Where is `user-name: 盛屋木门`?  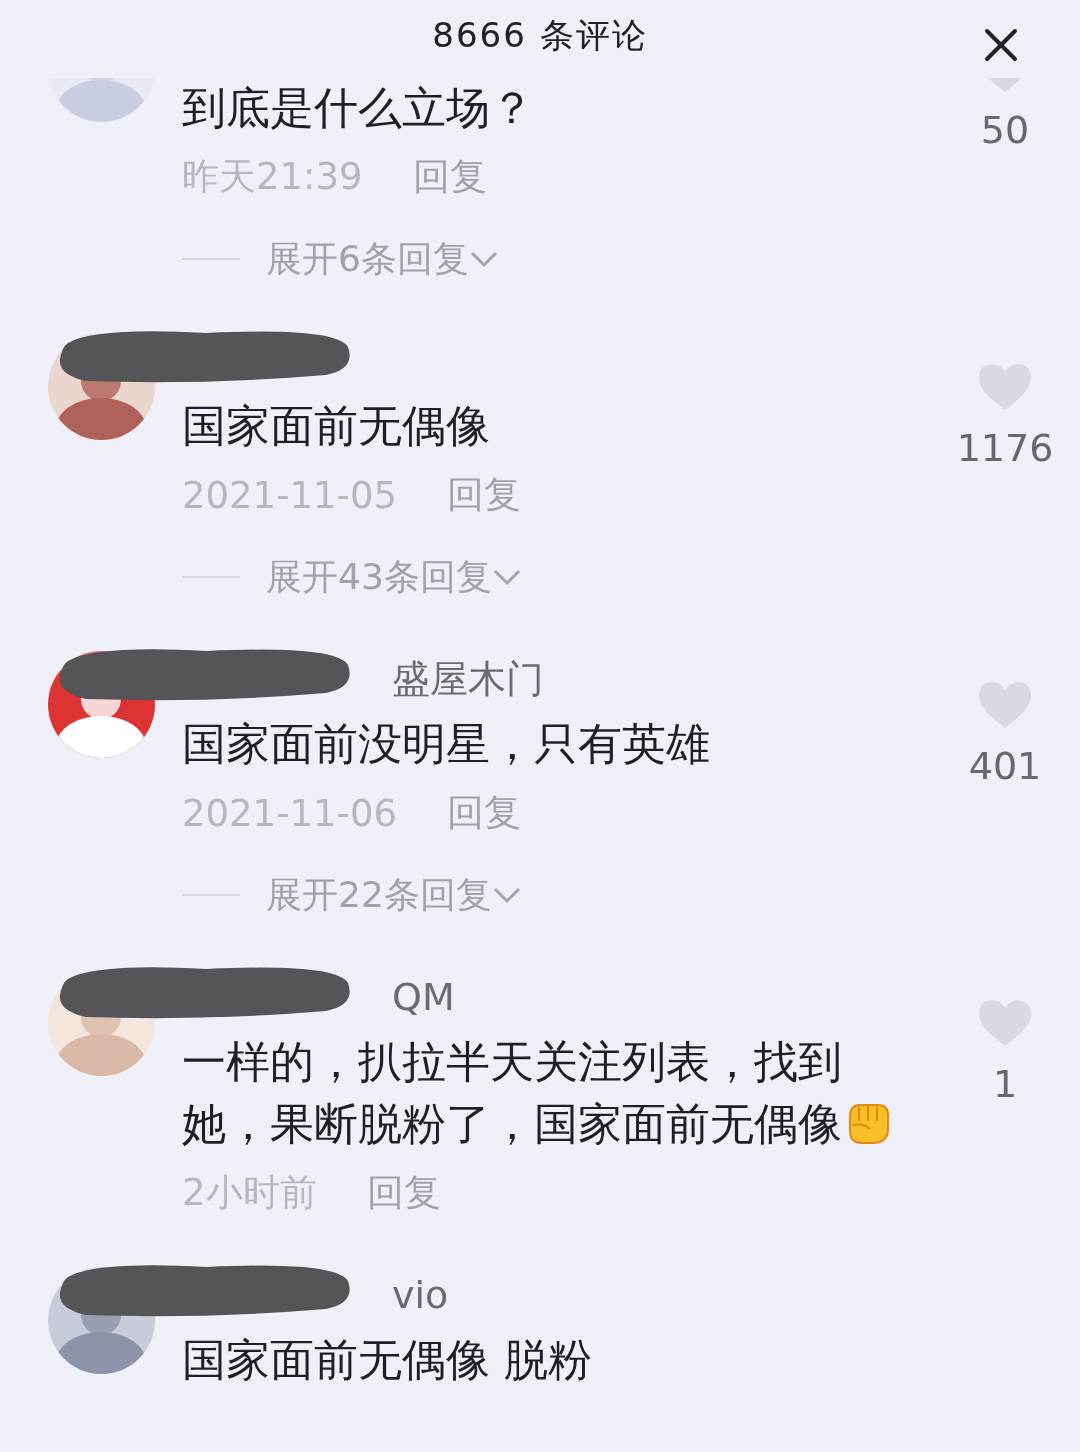
user-name: 盛屋木门 is located at coordinates (468, 679).